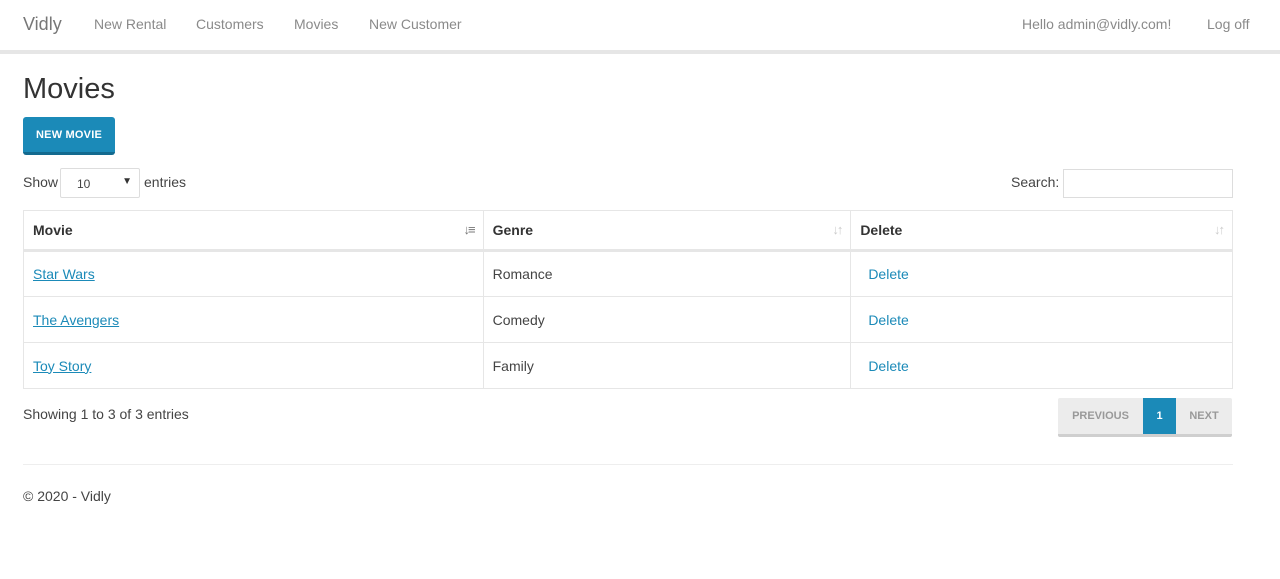 This screenshot has height=579, width=1280. What do you see at coordinates (316, 24) in the screenshot?
I see `nav-movies: Movies` at bounding box center [316, 24].